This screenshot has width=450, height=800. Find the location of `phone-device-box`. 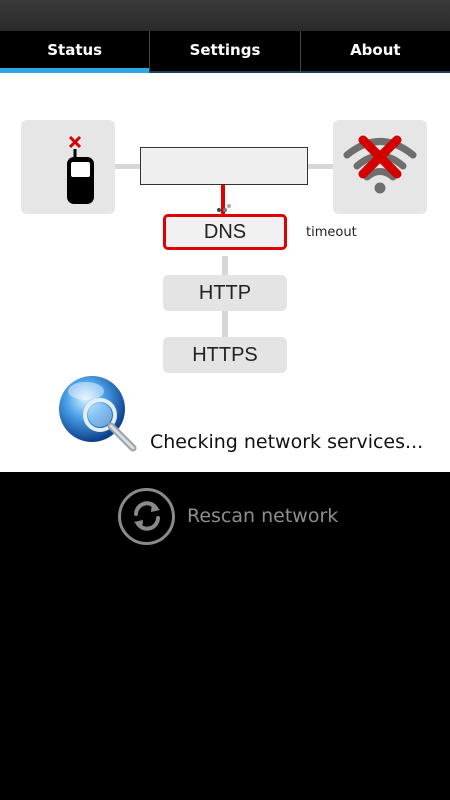

phone-device-box is located at coordinates (68, 167).